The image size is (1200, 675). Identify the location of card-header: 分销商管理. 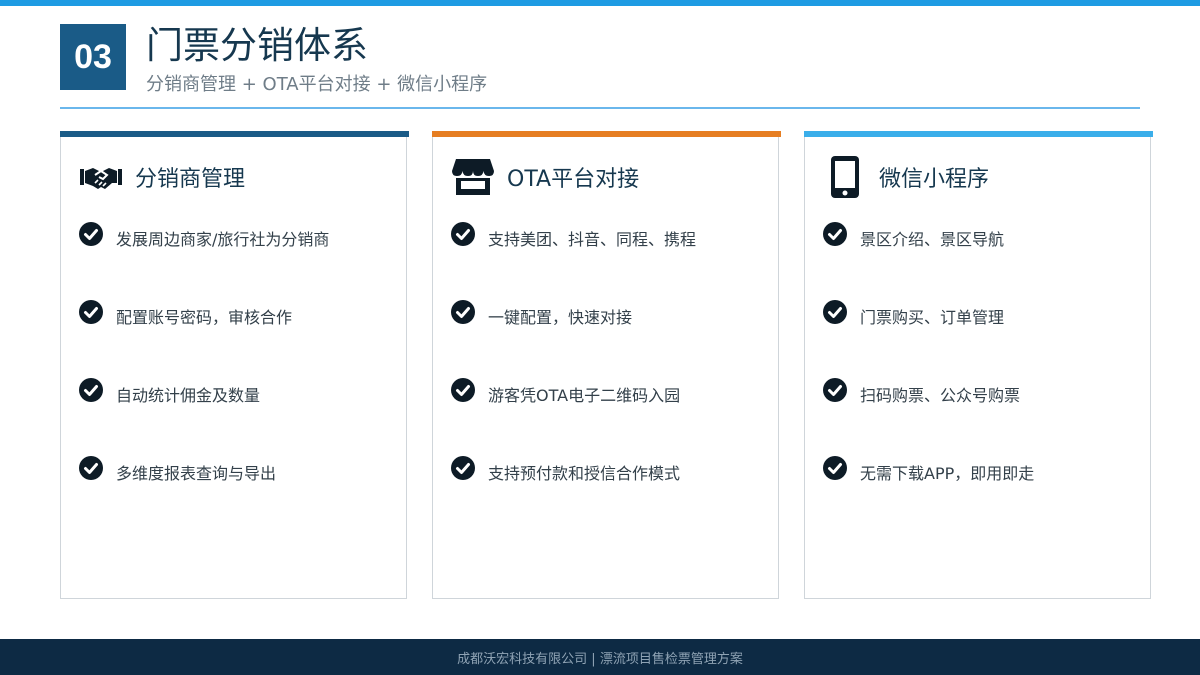
(162, 177).